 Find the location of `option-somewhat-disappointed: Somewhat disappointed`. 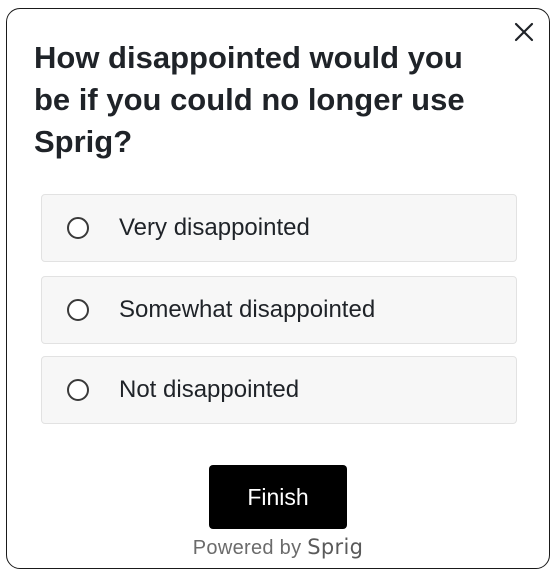

option-somewhat-disappointed: Somewhat disappointed is located at coordinates (279, 310).